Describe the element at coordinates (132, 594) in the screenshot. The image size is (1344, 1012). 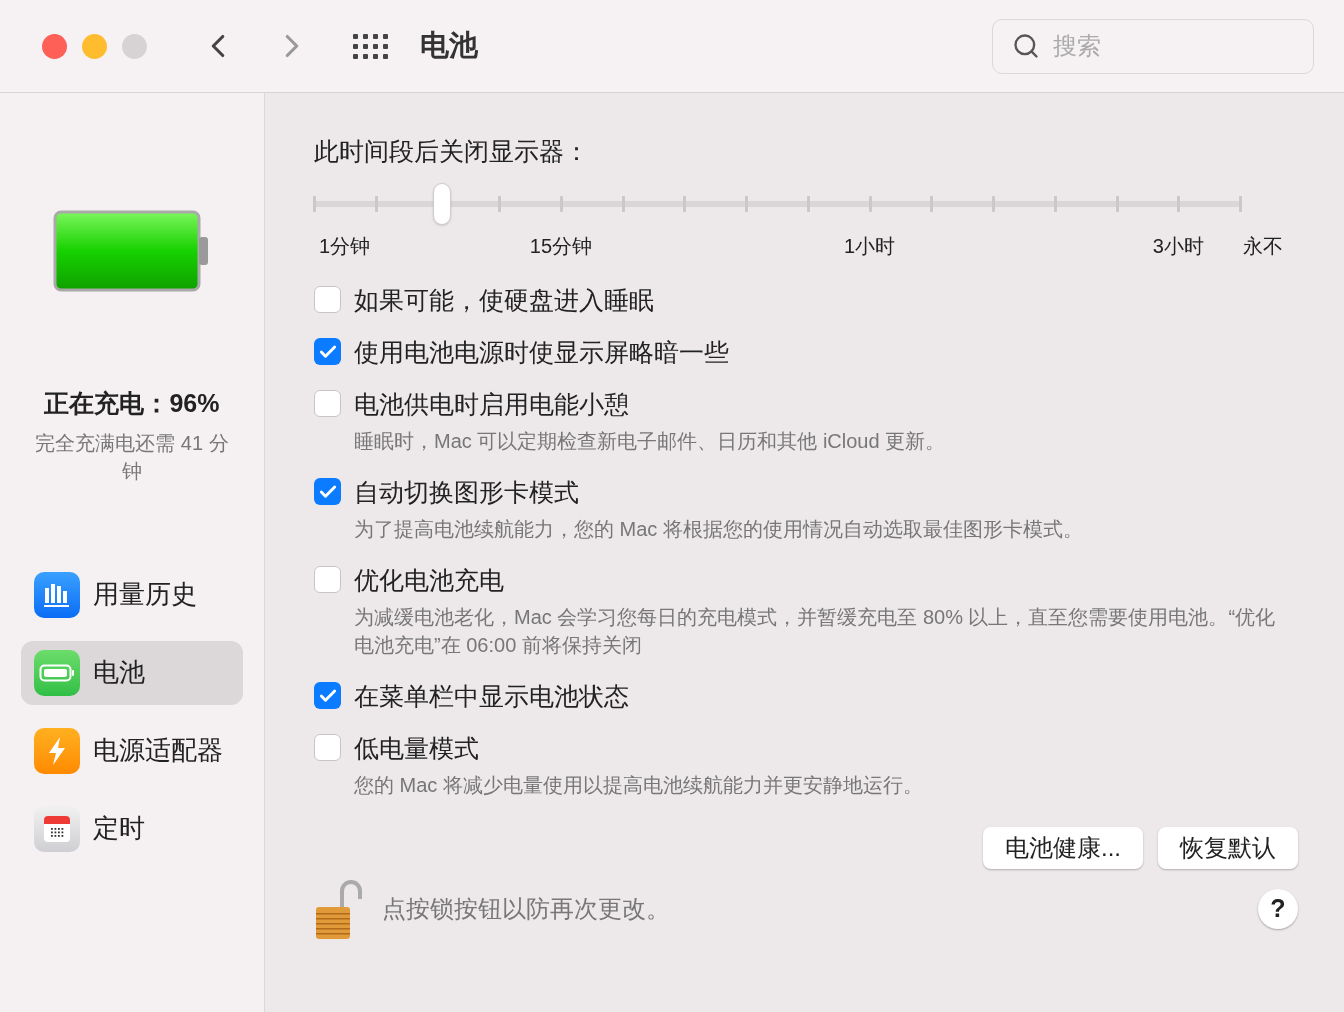
I see `sidebar-item: 用量历史` at that location.